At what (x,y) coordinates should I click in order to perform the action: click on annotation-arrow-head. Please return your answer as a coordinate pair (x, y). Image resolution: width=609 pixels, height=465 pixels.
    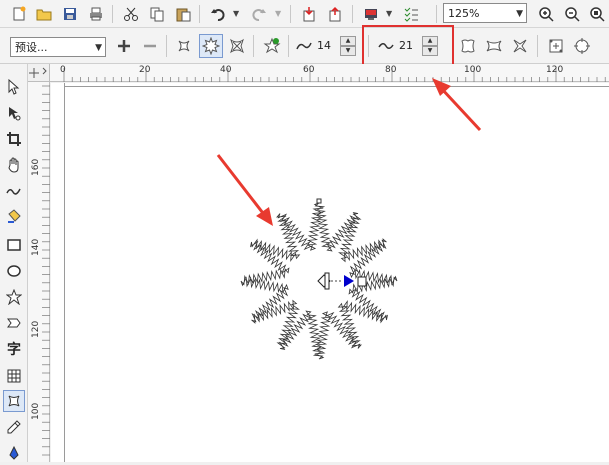
    Looking at the image, I should click on (441, 87).